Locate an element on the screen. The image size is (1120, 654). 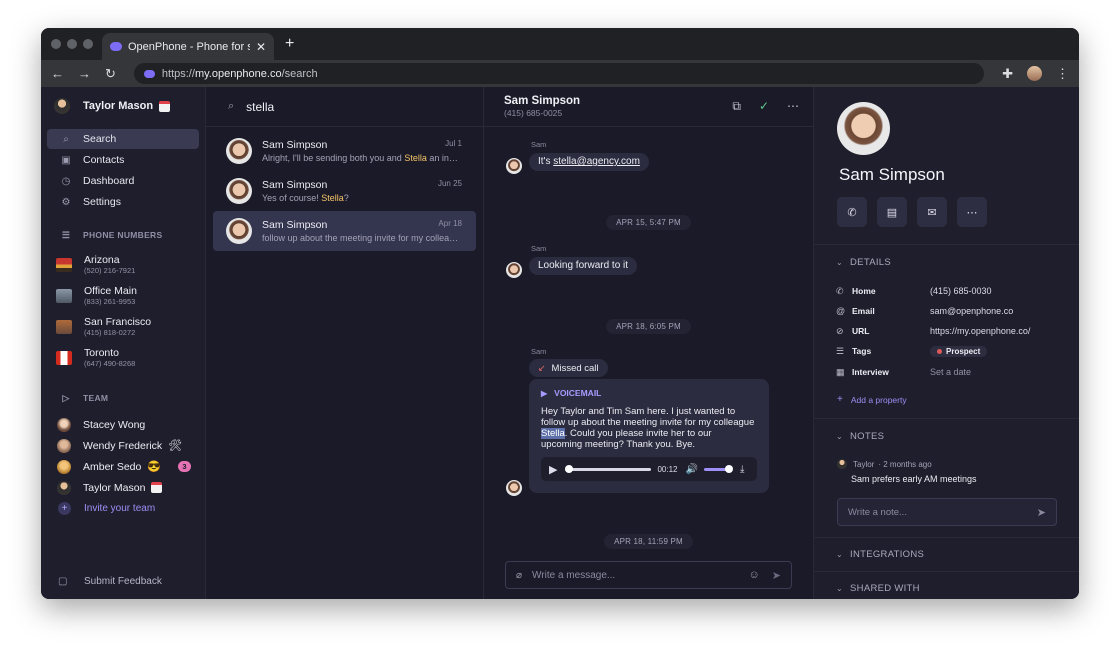
preview-text: ? is located at coordinates (346, 198).